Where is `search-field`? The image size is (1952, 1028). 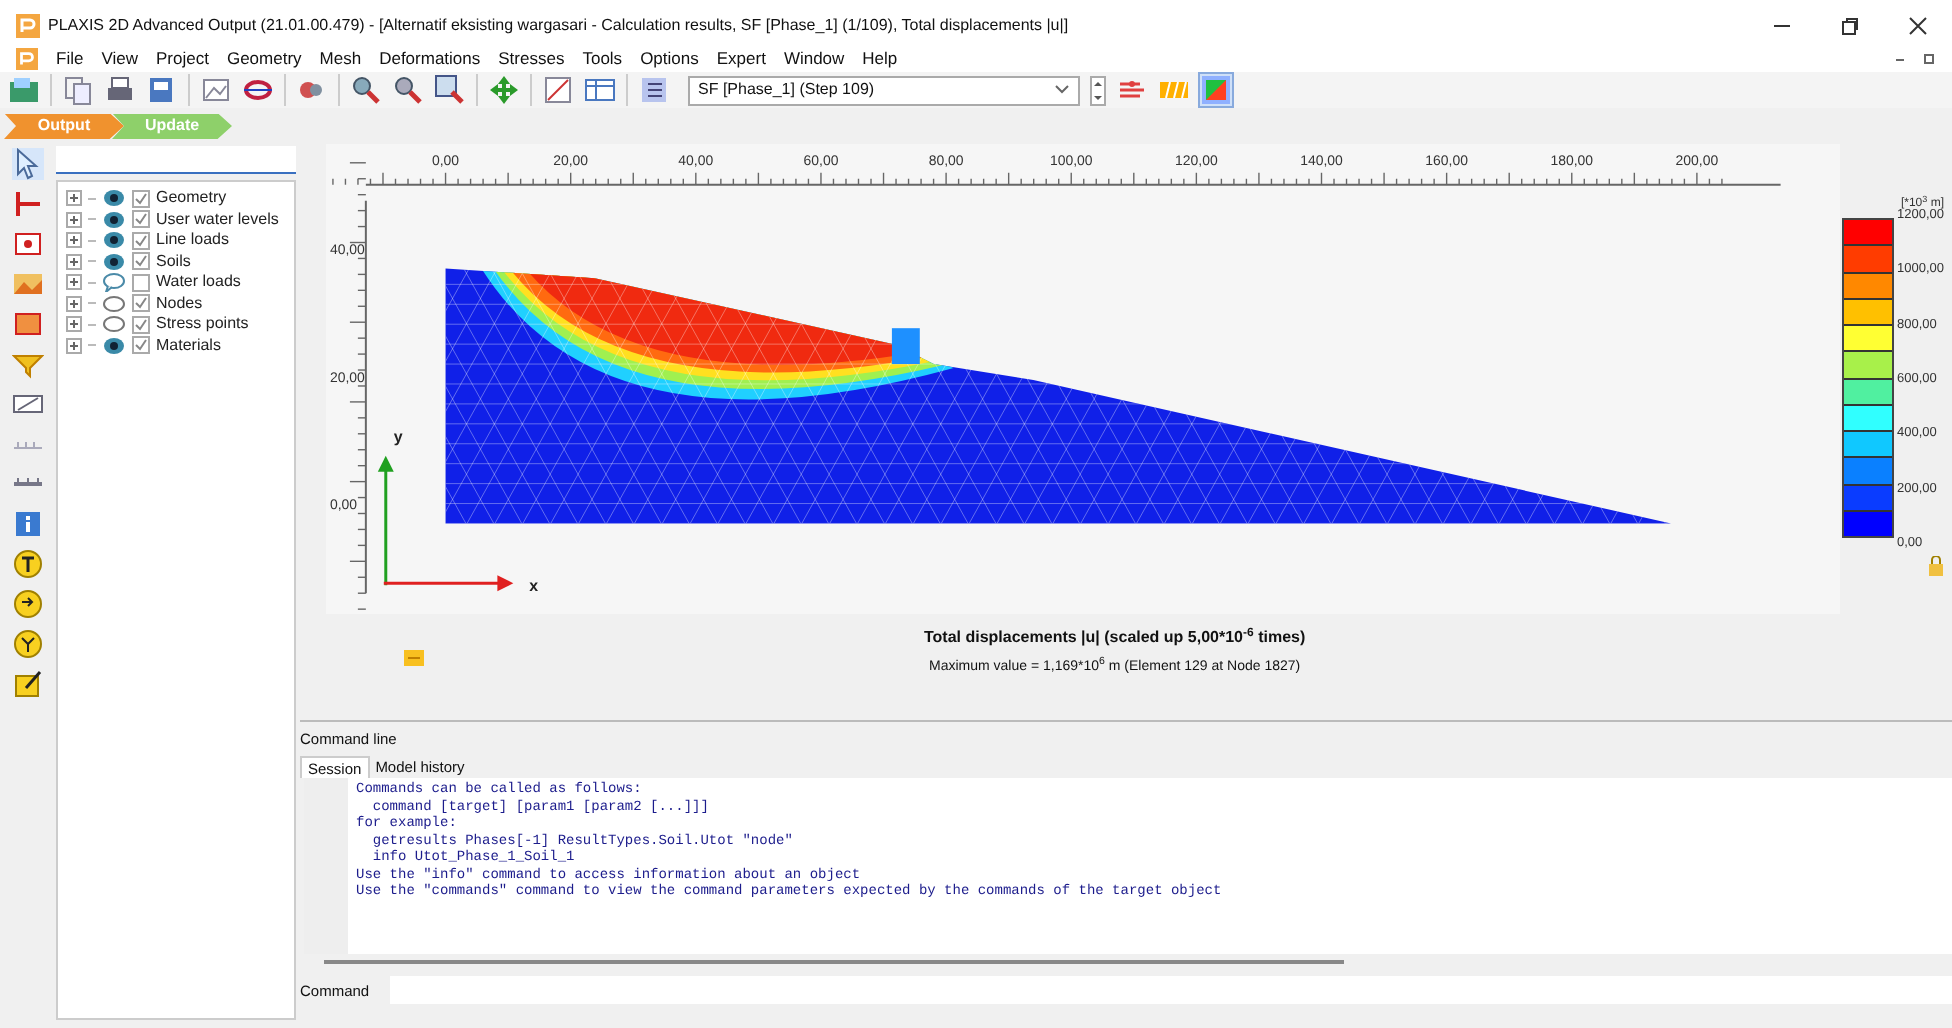
search-field is located at coordinates (176, 160).